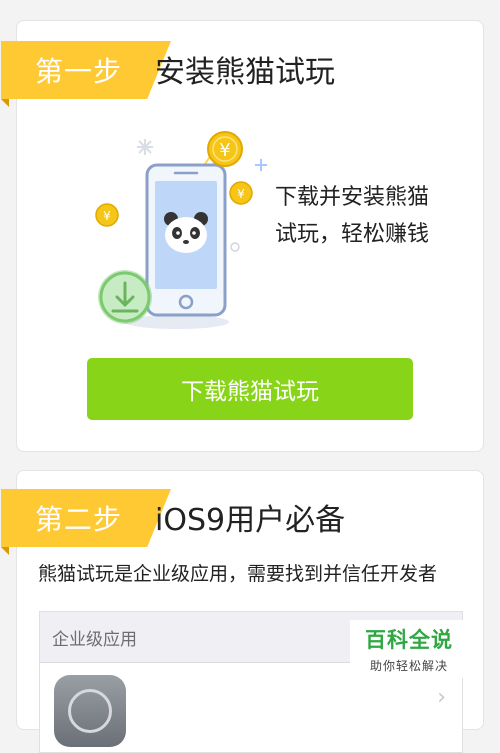  I want to click on step2-badge-label: 第二步, so click(79, 519).